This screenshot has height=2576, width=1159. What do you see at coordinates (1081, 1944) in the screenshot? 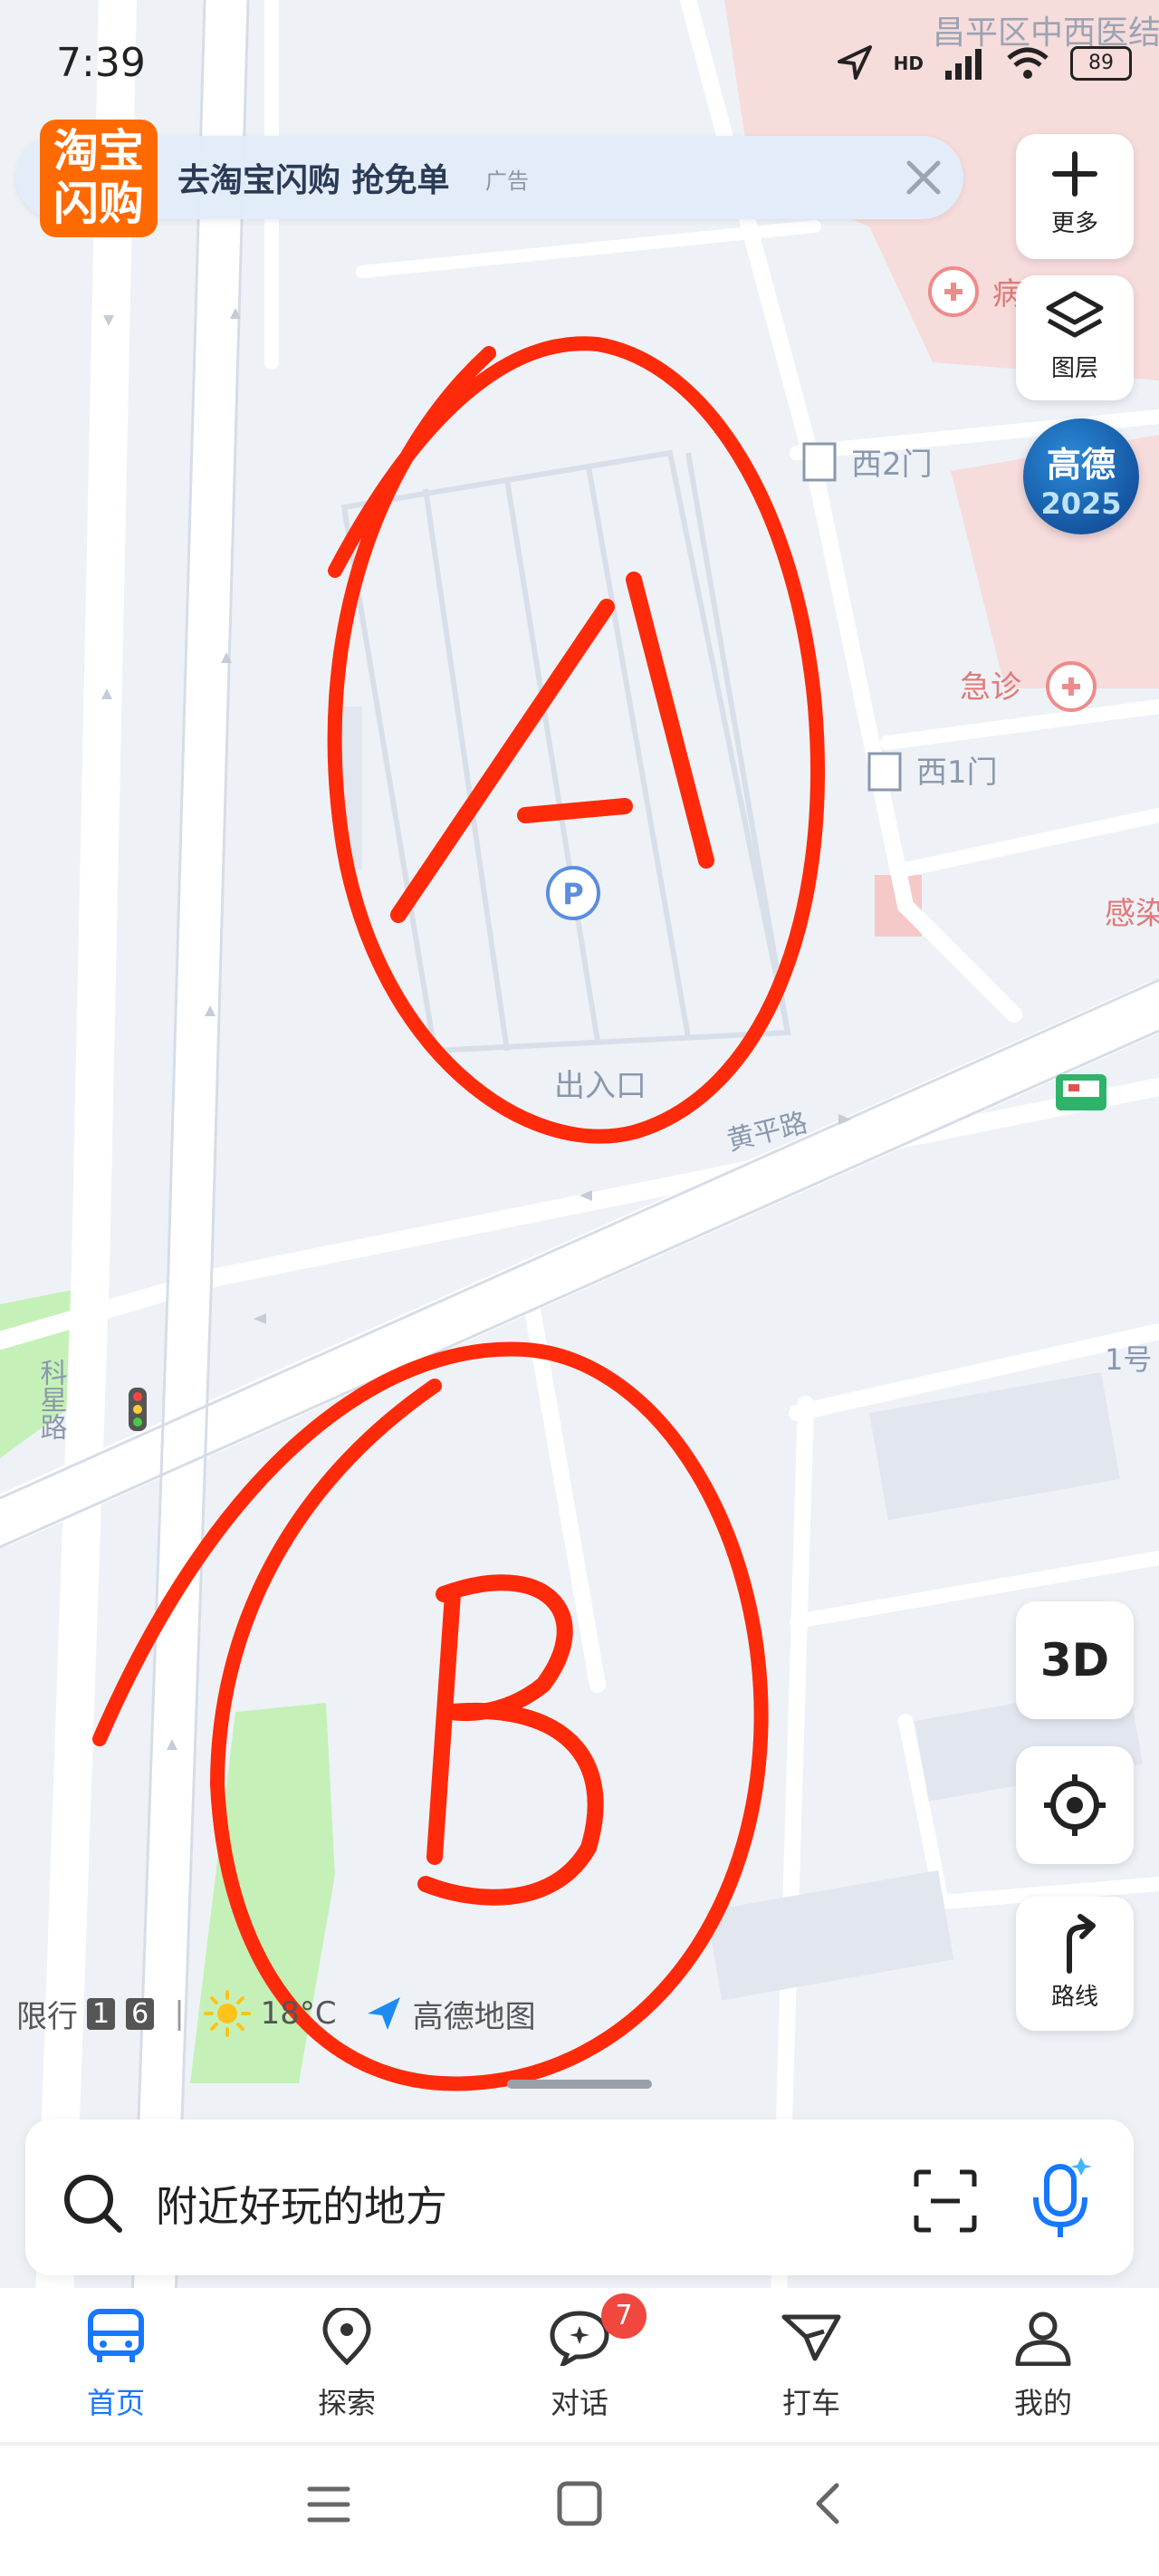
I see `route-arrow-icon` at bounding box center [1081, 1944].